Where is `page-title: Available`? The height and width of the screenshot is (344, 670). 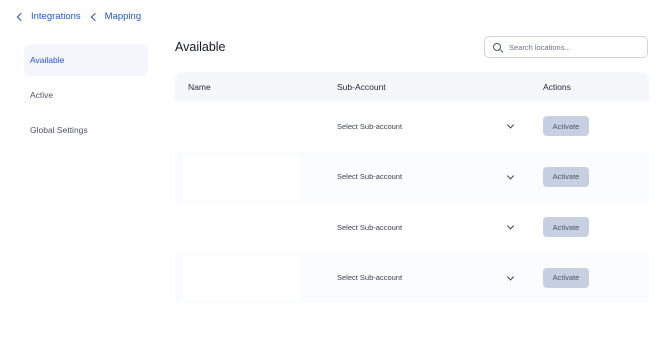
page-title: Available is located at coordinates (200, 47).